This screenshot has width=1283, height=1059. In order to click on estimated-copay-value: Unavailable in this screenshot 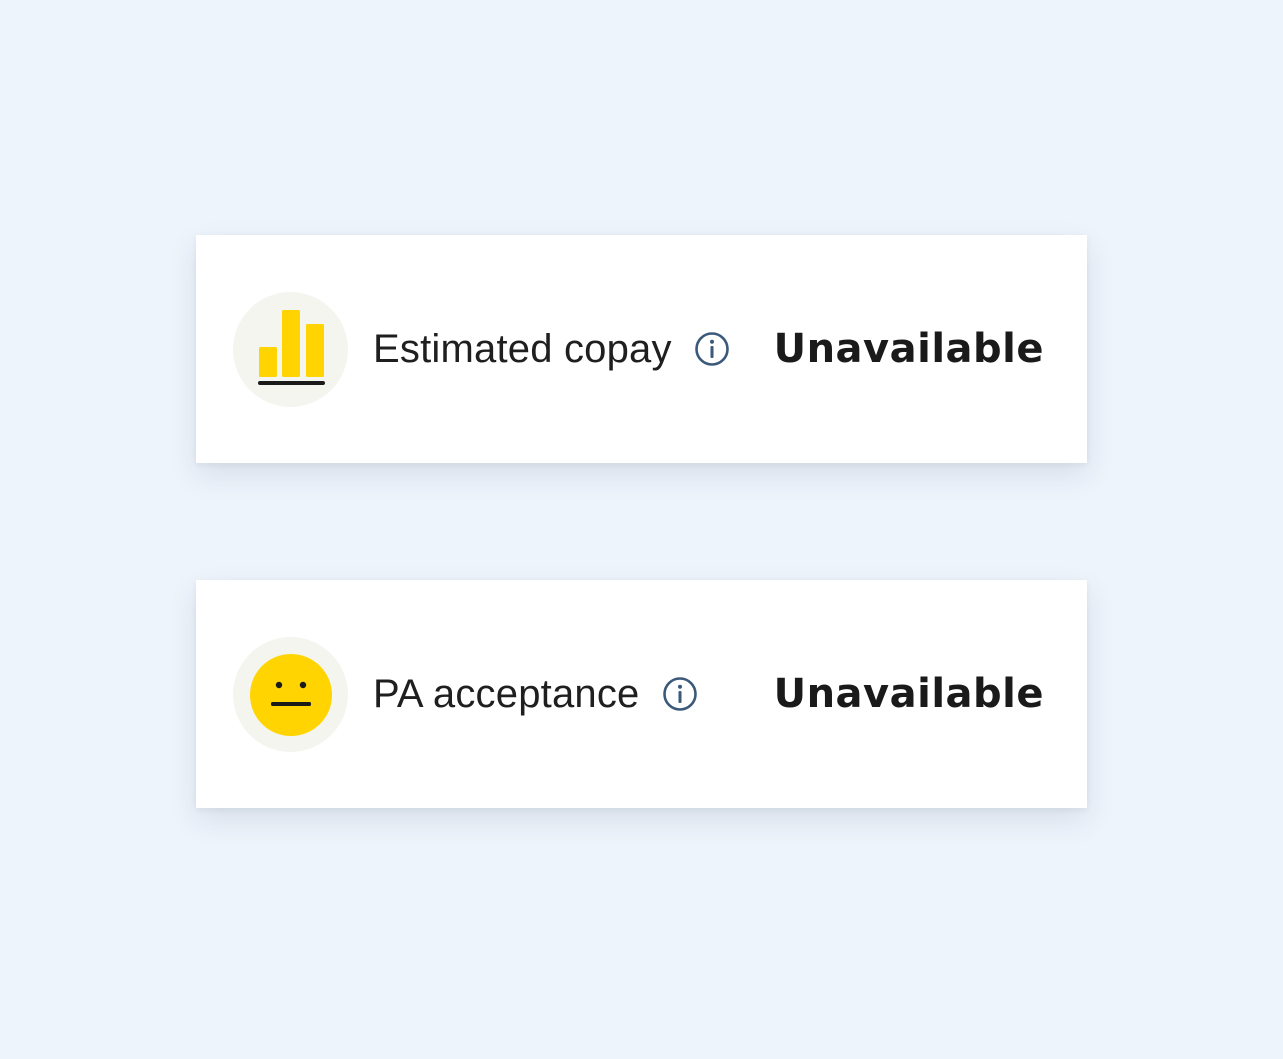, I will do `click(908, 349)`.